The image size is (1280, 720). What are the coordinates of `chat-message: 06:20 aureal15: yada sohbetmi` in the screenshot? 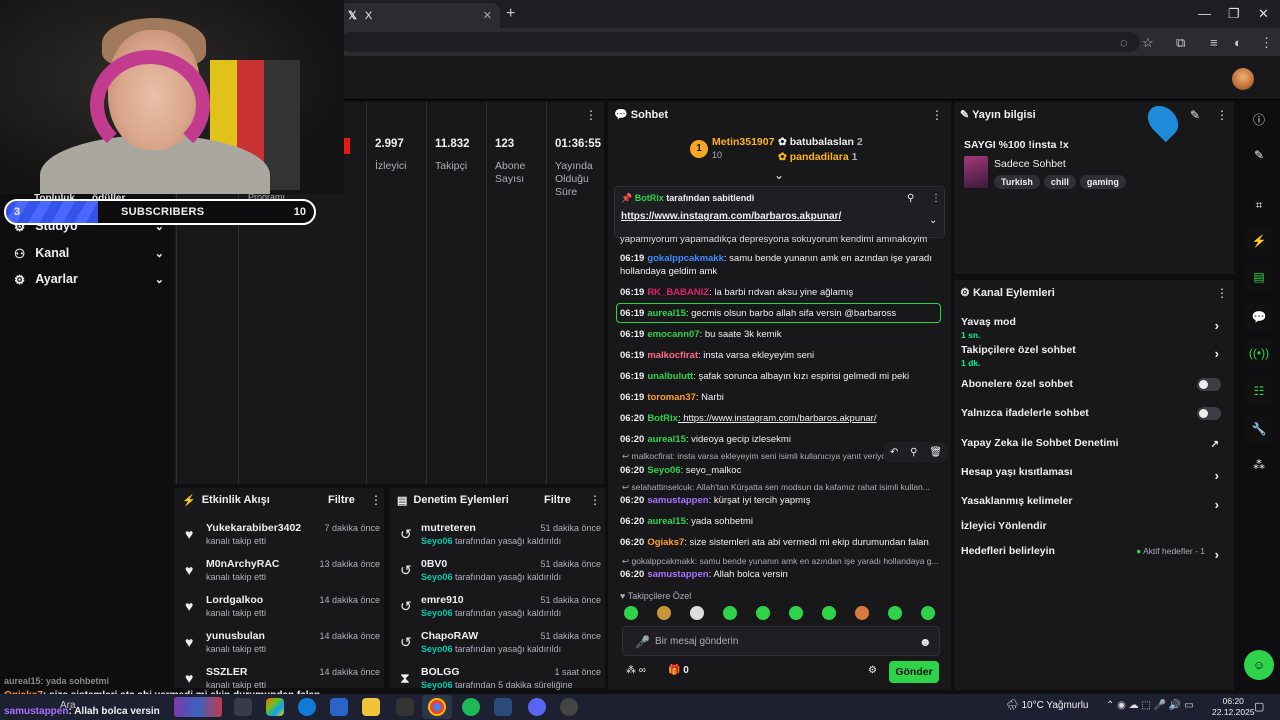 It's located at (780, 521).